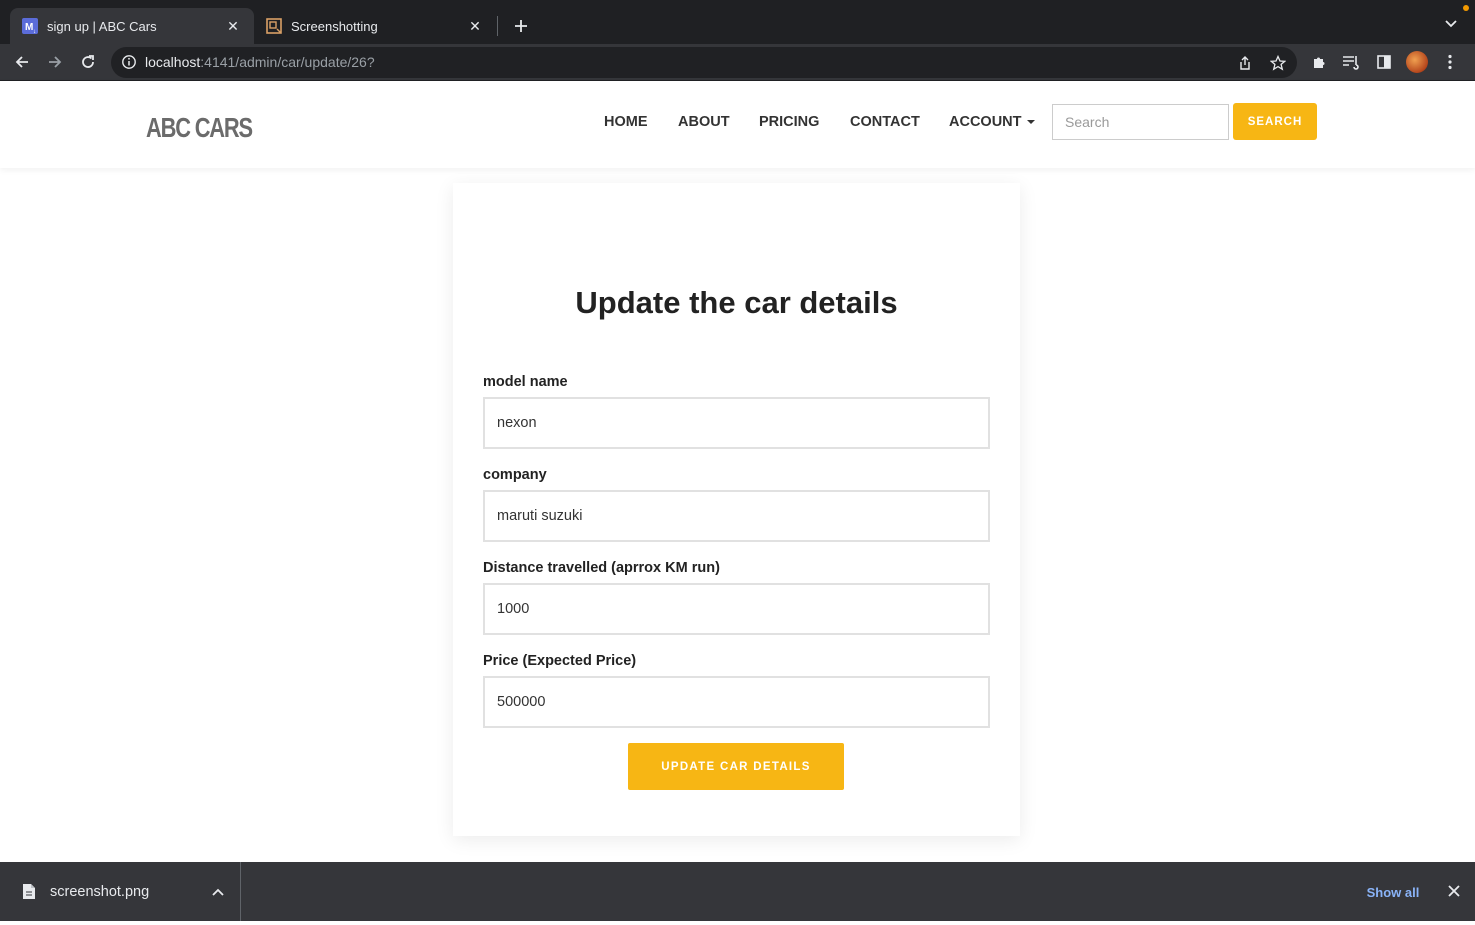 This screenshot has width=1475, height=925. I want to click on nav-pricing: PRICING, so click(789, 122).